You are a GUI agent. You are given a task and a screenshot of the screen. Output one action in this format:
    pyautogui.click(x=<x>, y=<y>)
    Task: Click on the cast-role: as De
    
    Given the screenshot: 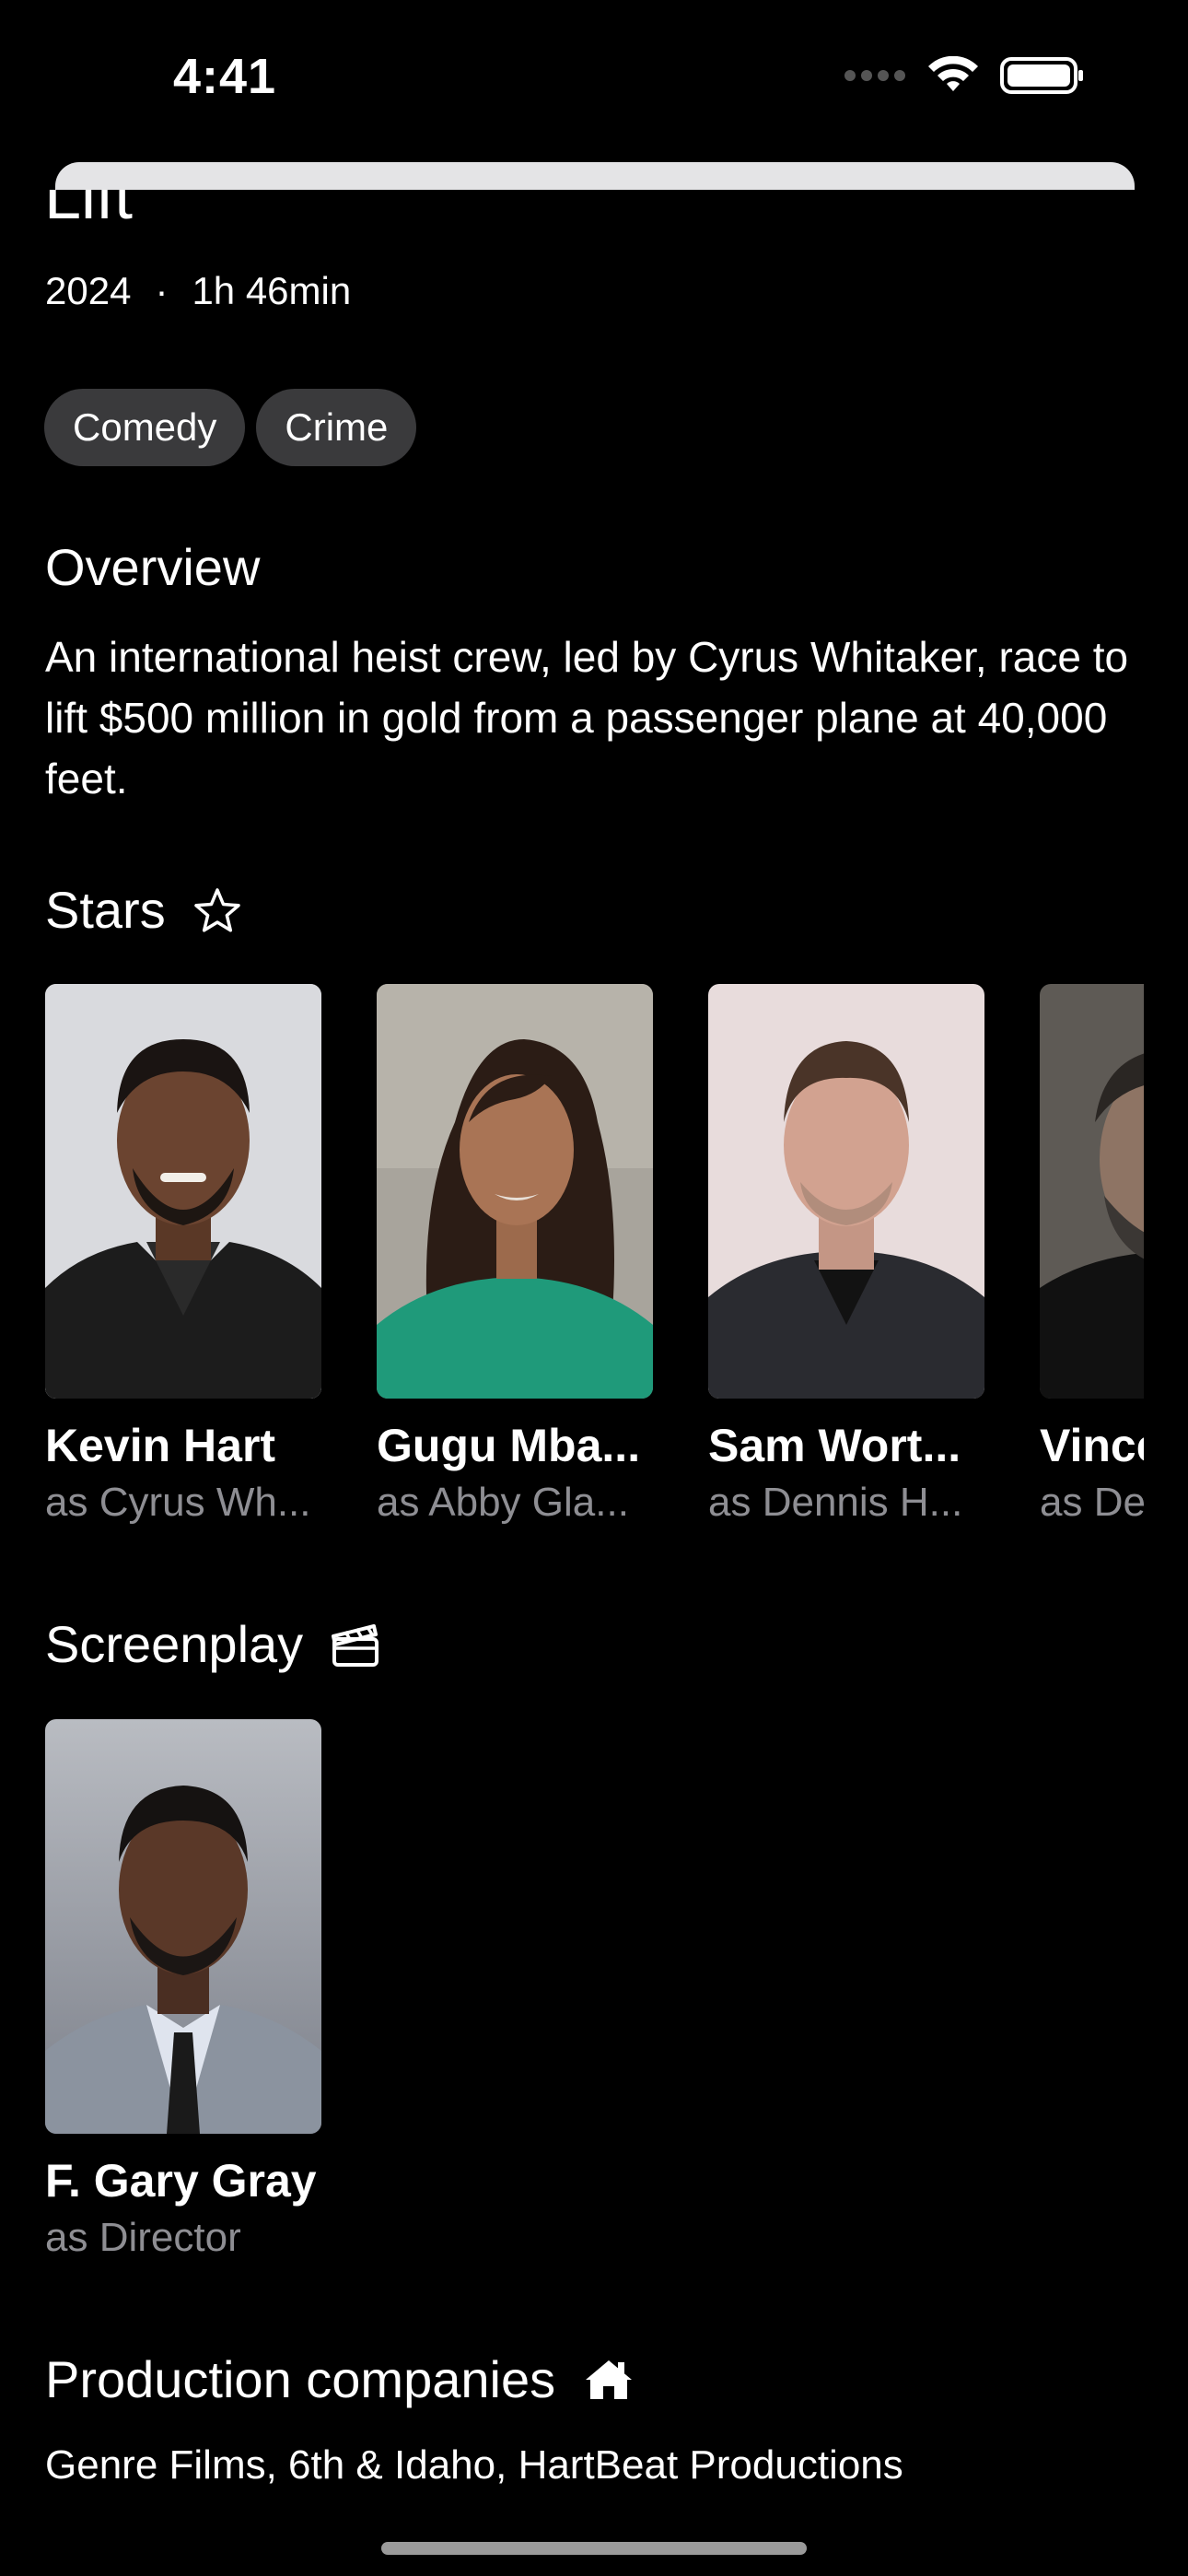 What is the action you would take?
    pyautogui.click(x=1092, y=1502)
    